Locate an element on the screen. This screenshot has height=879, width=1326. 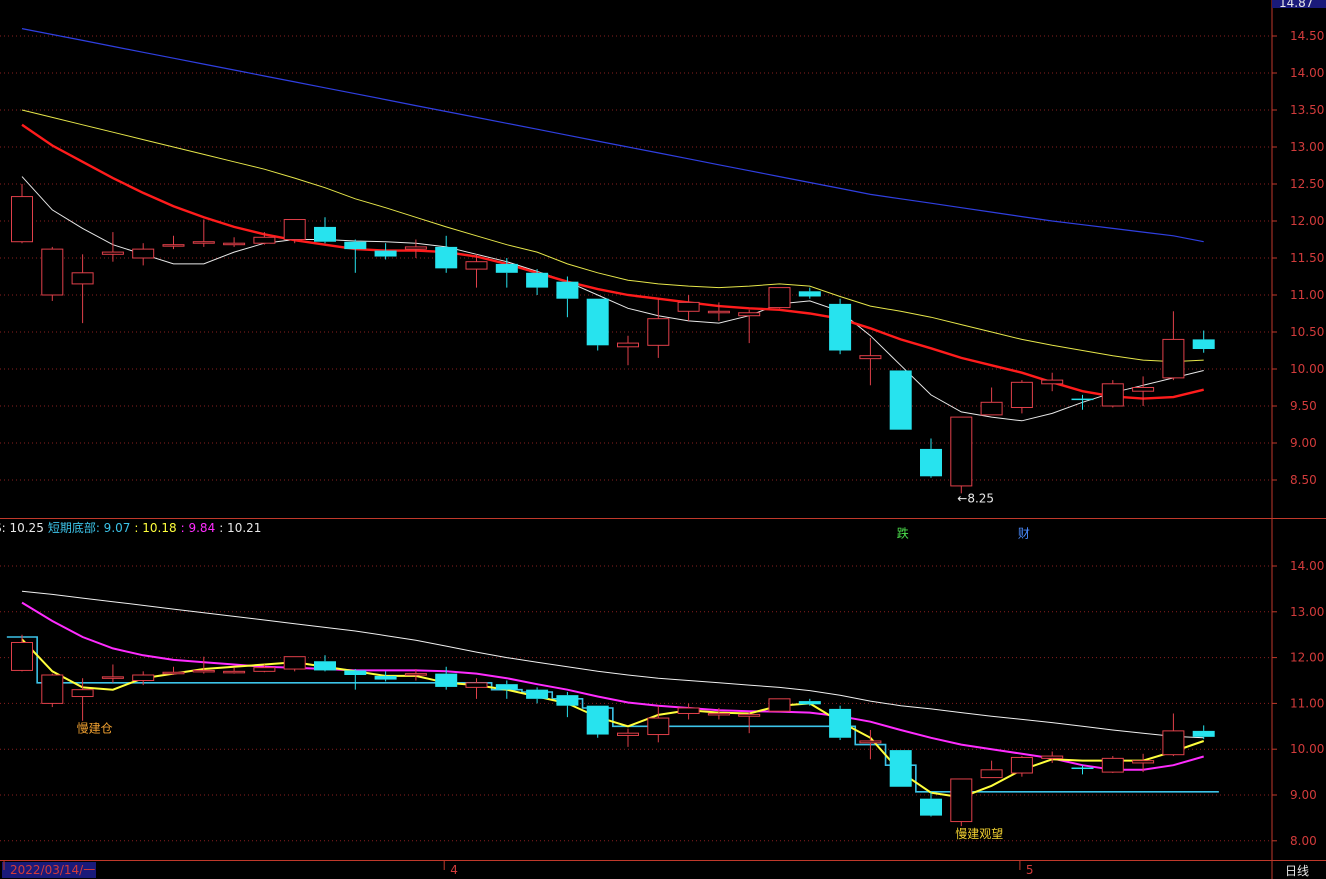
upper-annotation: 跌 is located at coordinates (903, 532).